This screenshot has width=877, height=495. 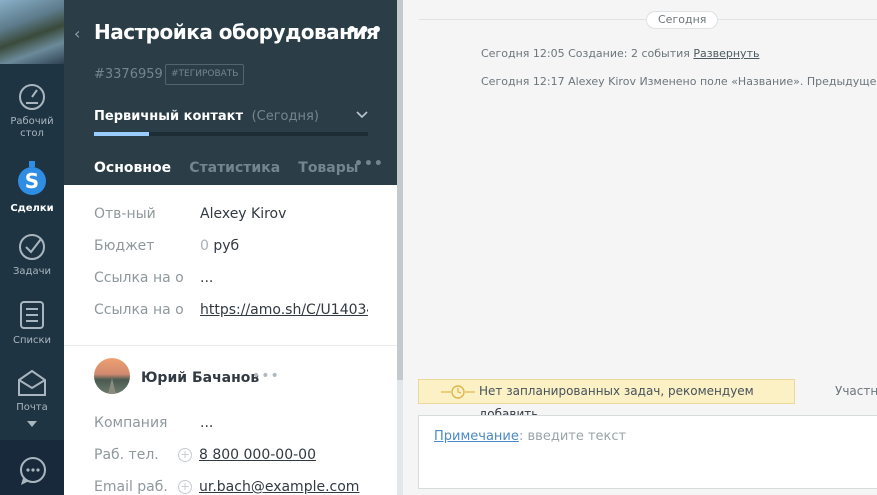 I want to click on stage-progress-fill, so click(x=121, y=134).